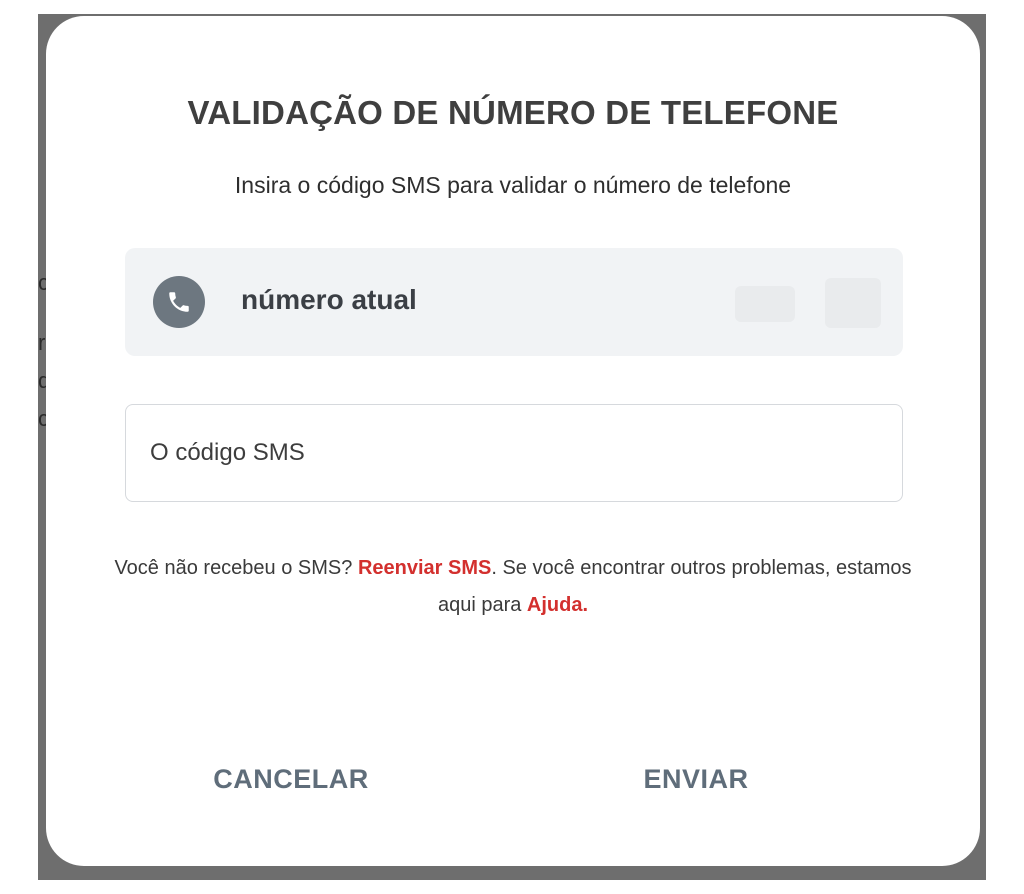 This screenshot has width=1024, height=894. What do you see at coordinates (514, 302) in the screenshot?
I see `current-number-box: número atual` at bounding box center [514, 302].